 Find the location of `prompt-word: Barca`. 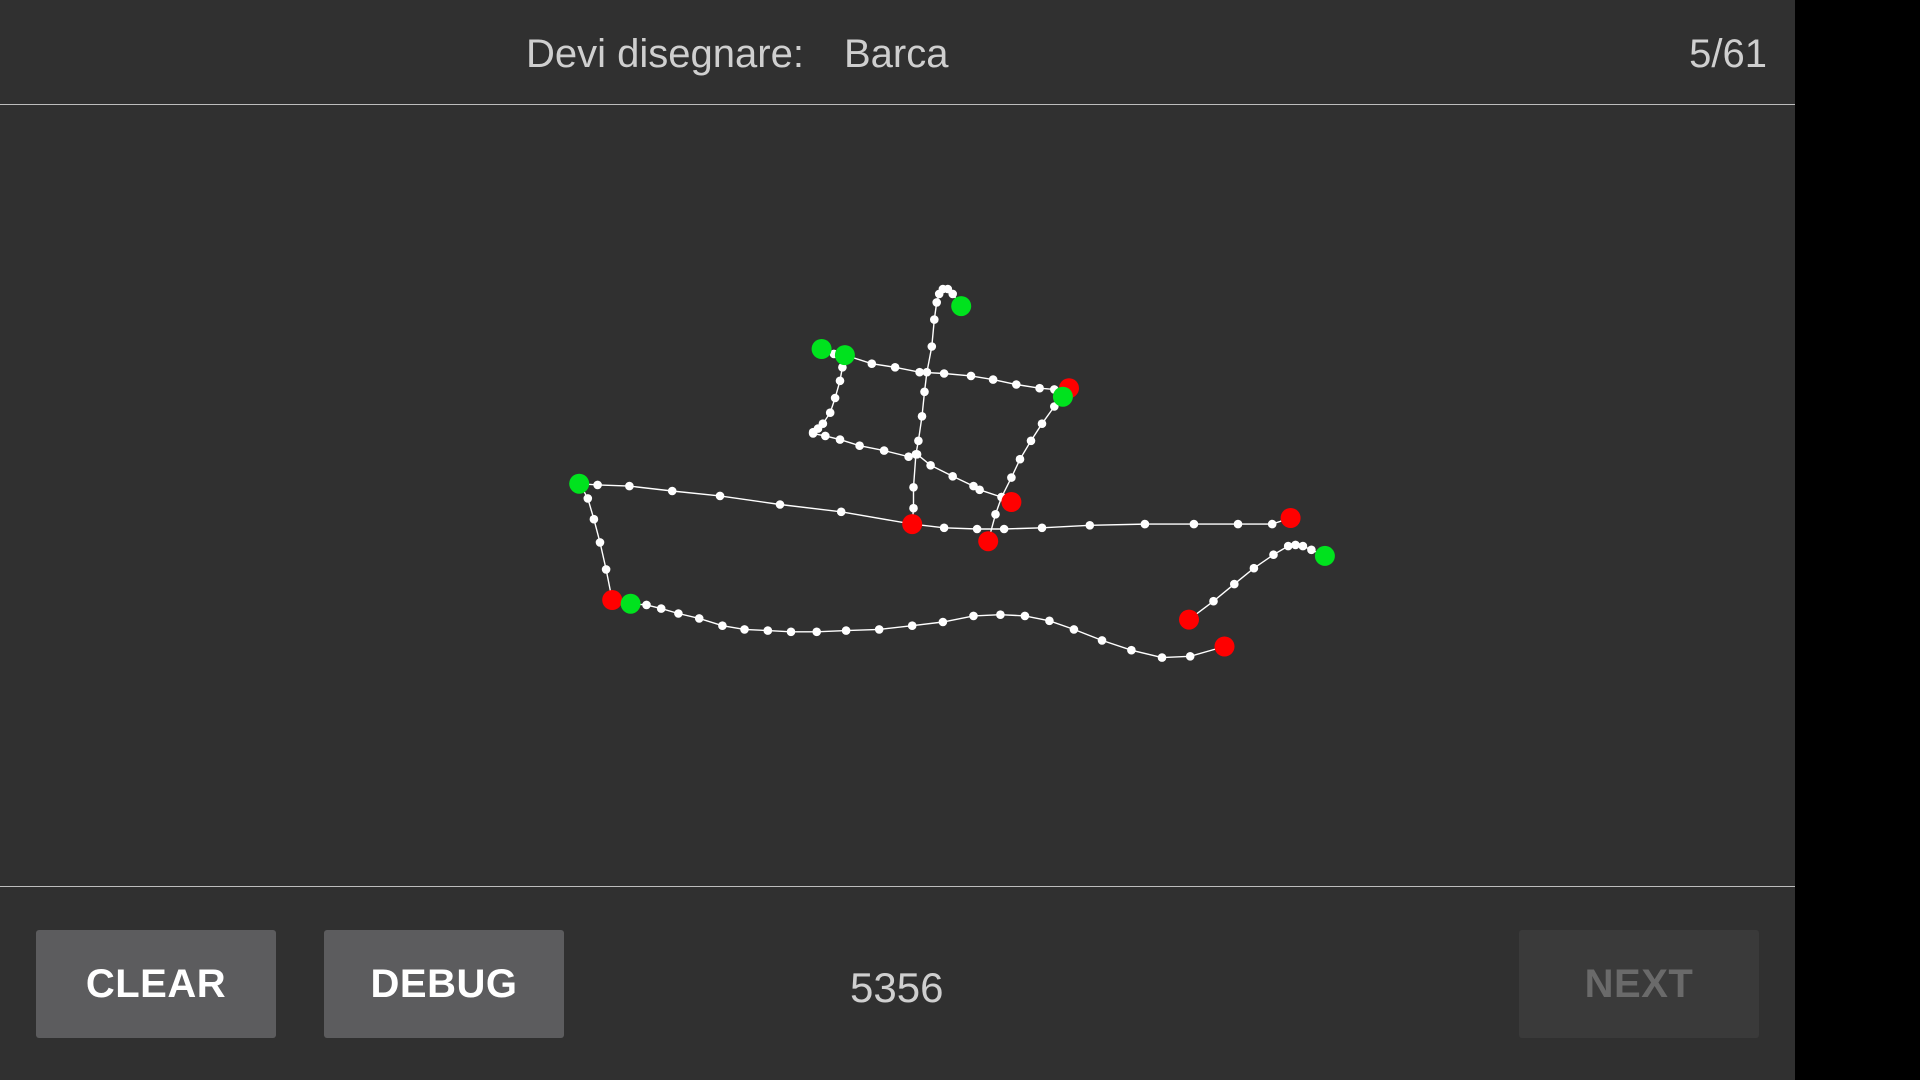

prompt-word: Barca is located at coordinates (896, 54).